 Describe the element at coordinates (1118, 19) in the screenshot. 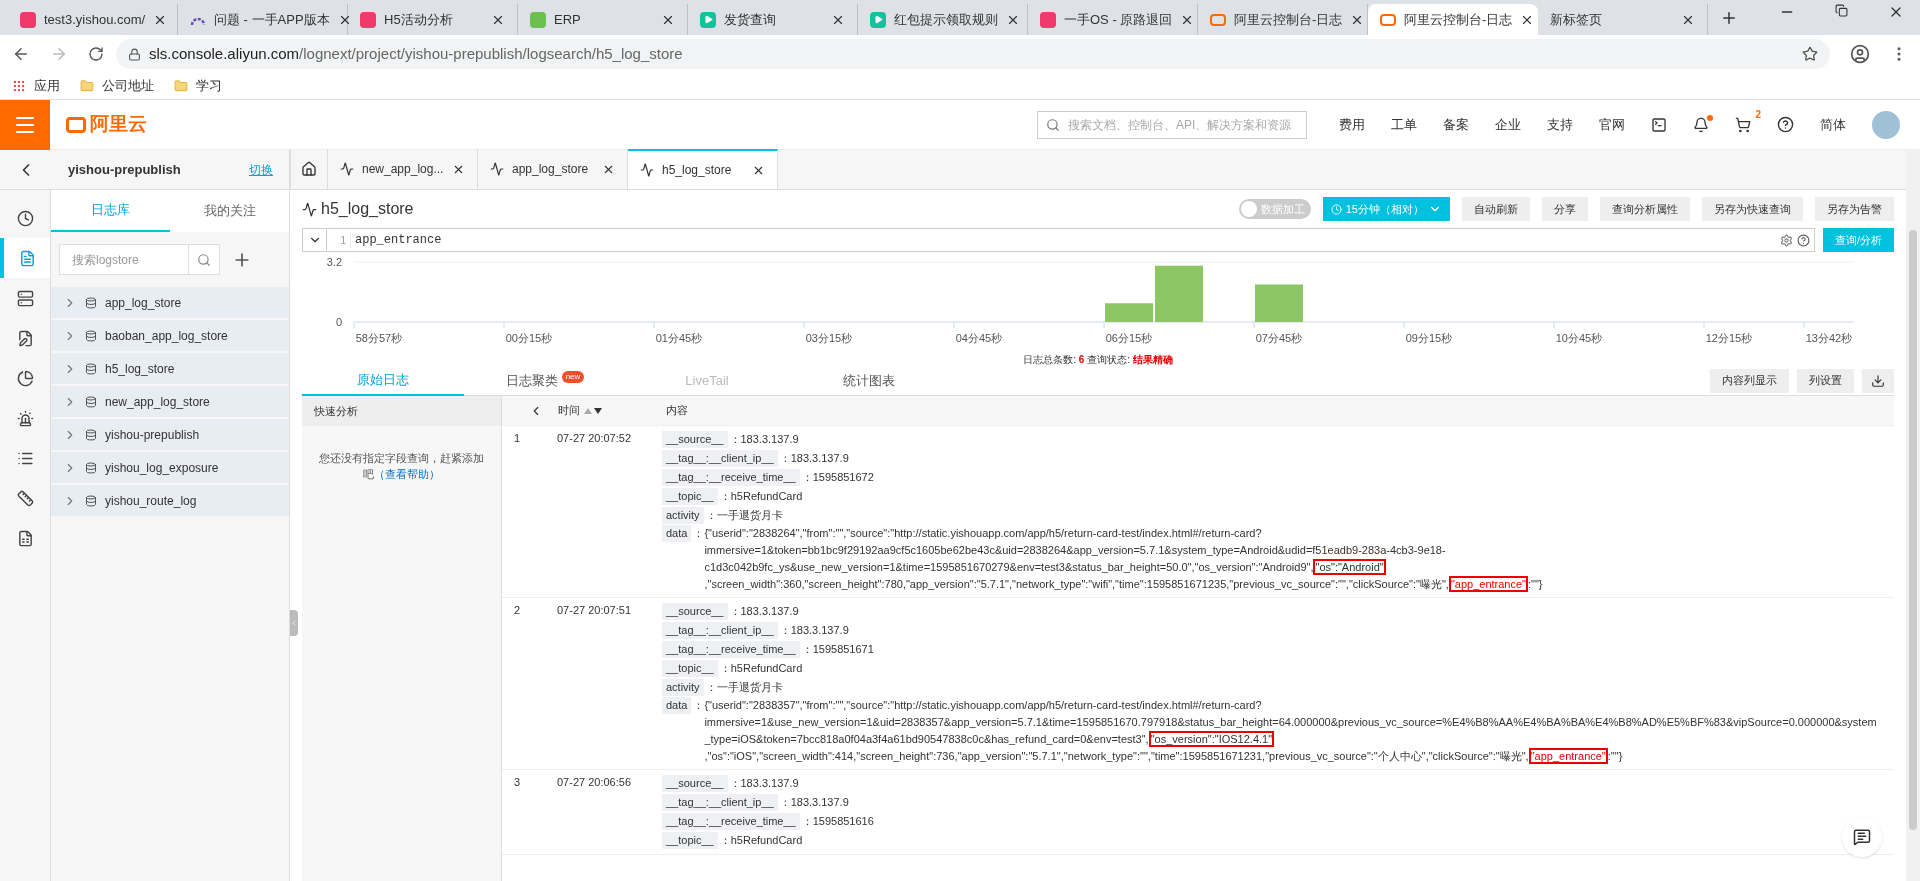

I see `tab-title: 一手OS - 原路退回` at that location.